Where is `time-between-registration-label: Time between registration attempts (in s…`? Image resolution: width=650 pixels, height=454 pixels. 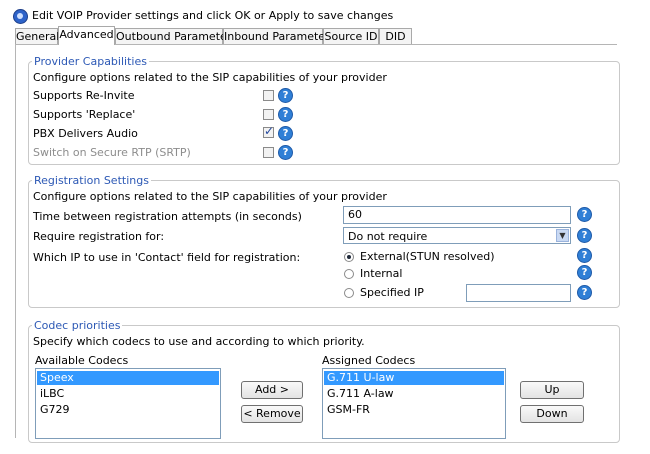 time-between-registration-label: Time between registration attempts (in s… is located at coordinates (167, 216).